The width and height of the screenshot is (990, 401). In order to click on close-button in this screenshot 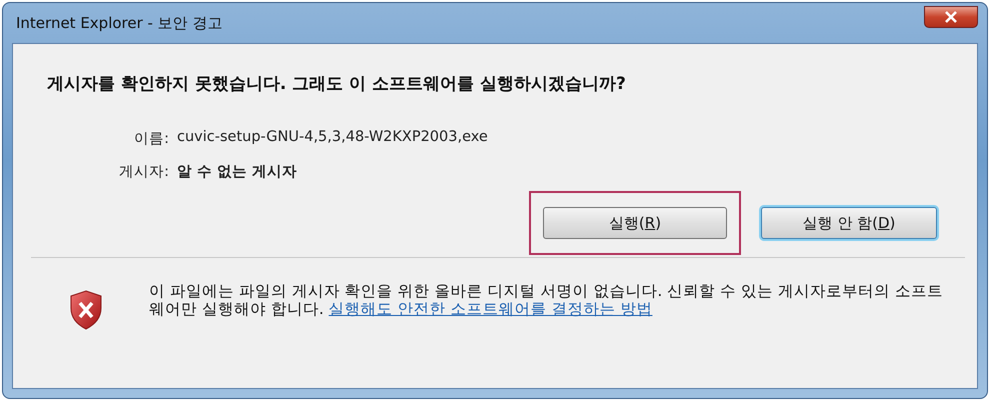, I will do `click(951, 17)`.